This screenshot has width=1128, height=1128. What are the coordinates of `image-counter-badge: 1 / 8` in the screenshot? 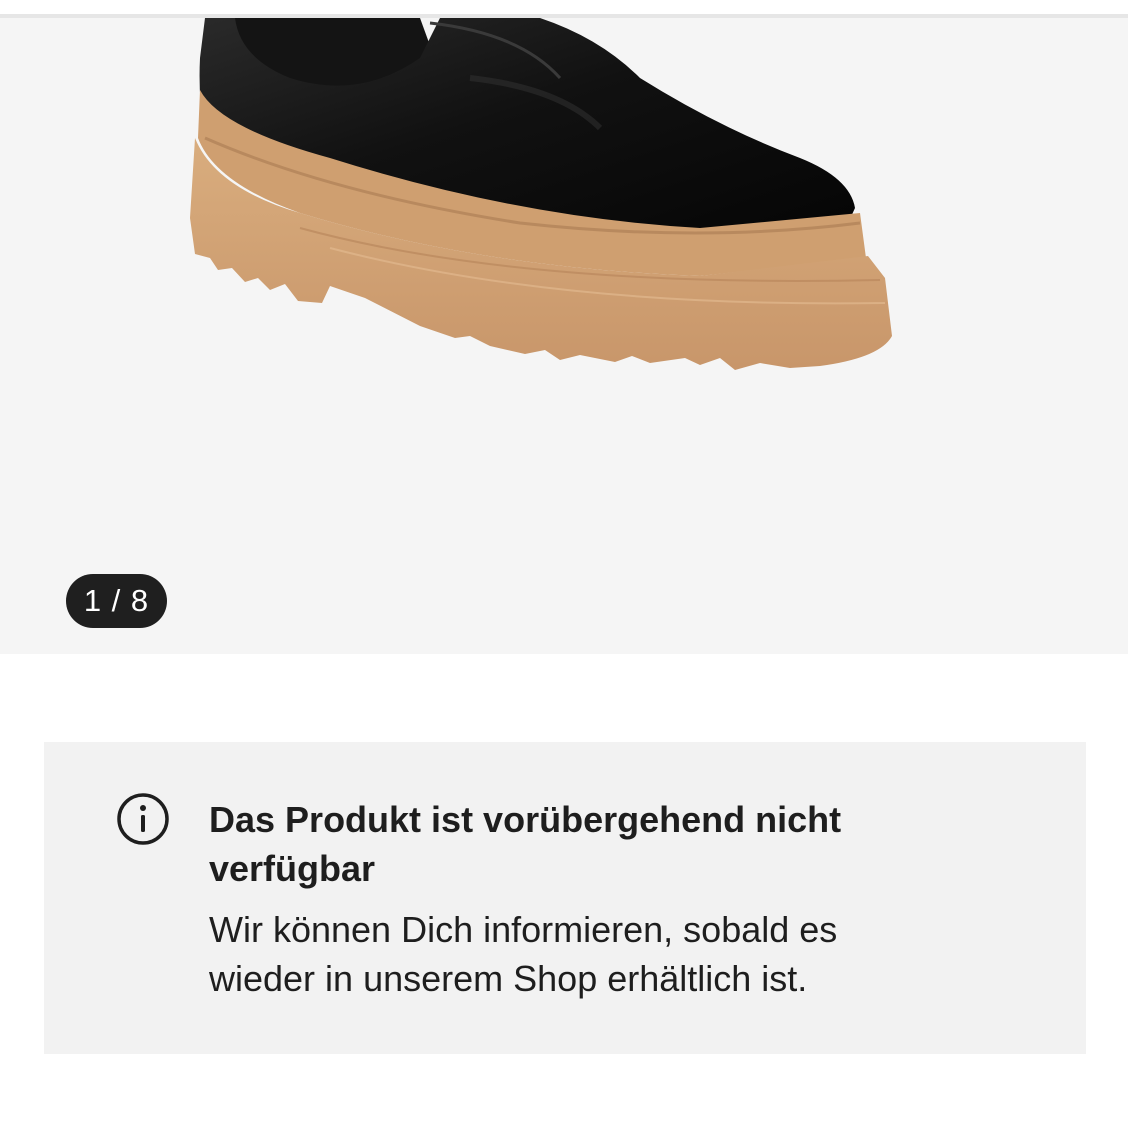 It's located at (116, 601).